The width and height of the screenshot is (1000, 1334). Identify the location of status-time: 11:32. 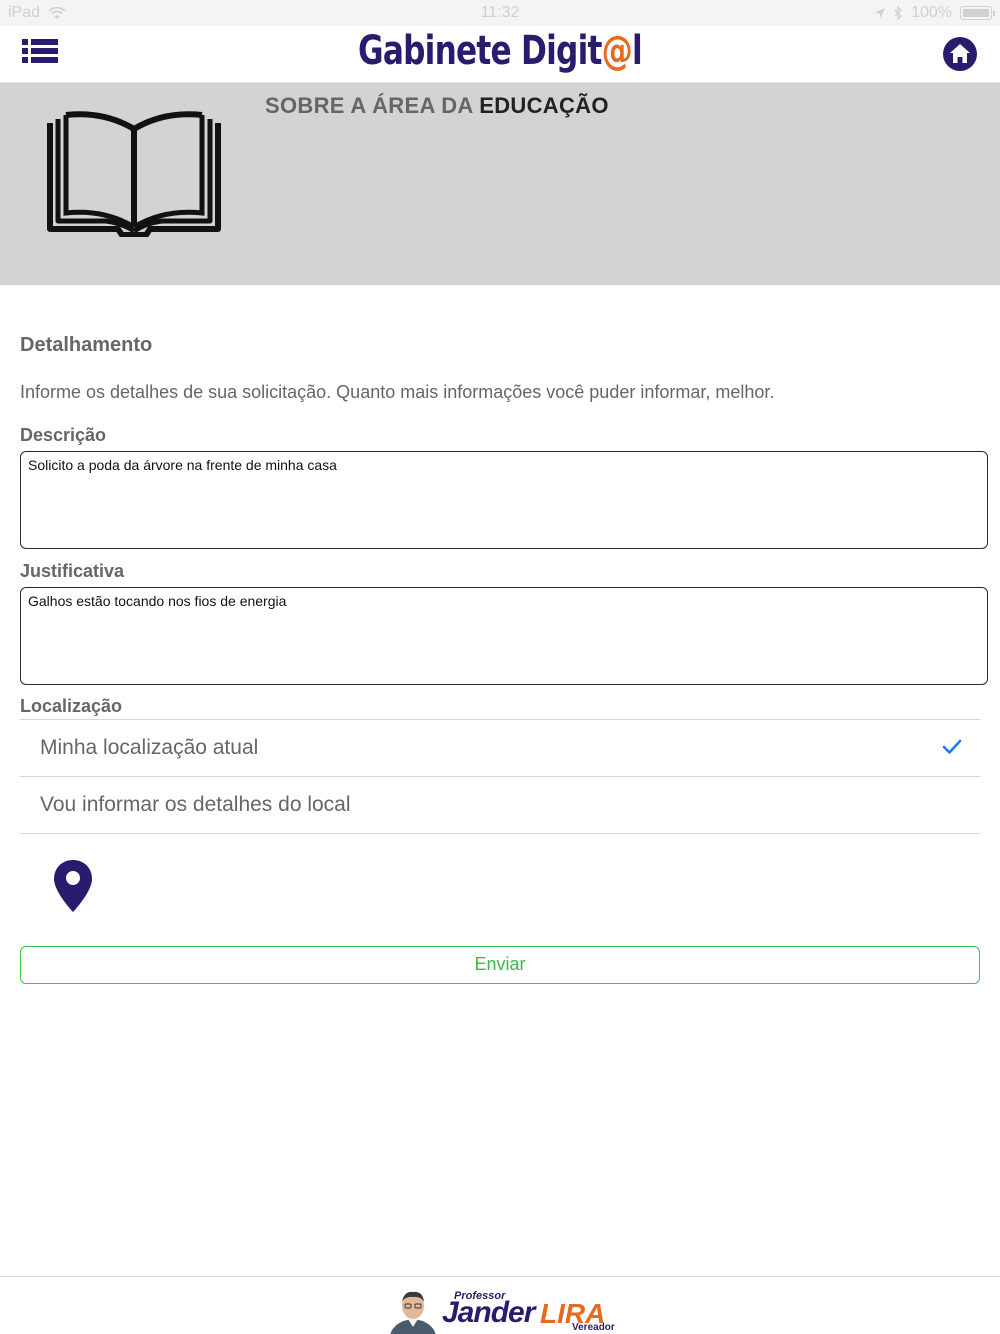
(500, 12).